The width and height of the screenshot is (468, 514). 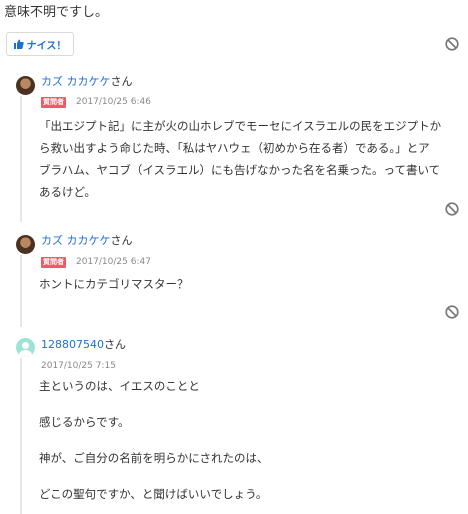 I want to click on comment-timestamp: 2017/10/25 6:47, so click(x=113, y=262).